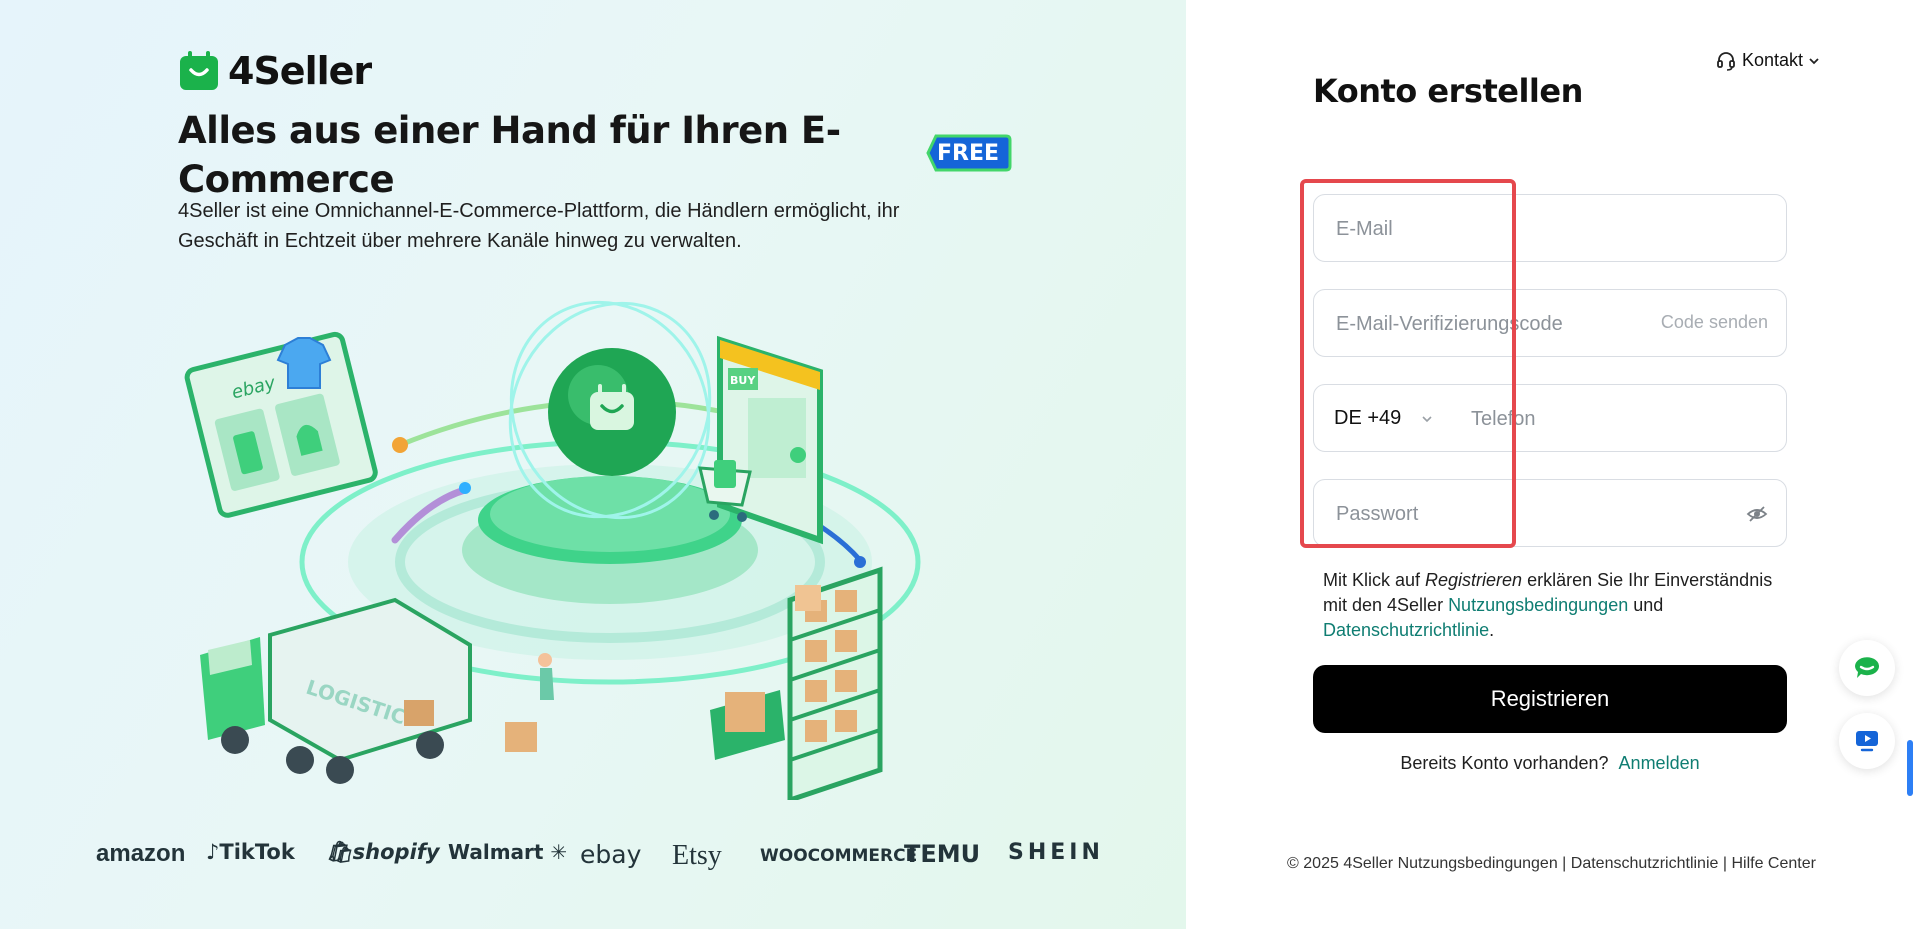  What do you see at coordinates (743, 380) in the screenshot?
I see `buy-card-label: BUY` at bounding box center [743, 380].